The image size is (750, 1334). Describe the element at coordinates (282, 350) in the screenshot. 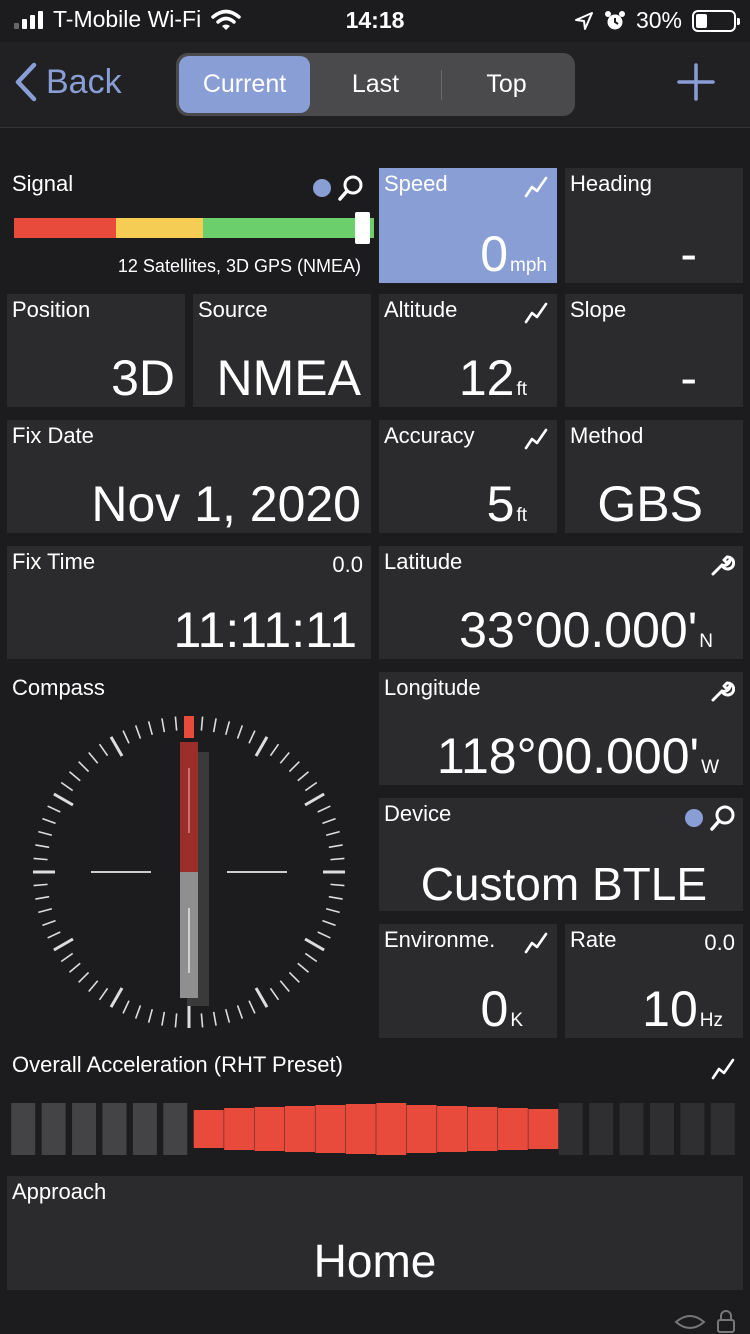

I see `source-tile: Source NMEA` at that location.